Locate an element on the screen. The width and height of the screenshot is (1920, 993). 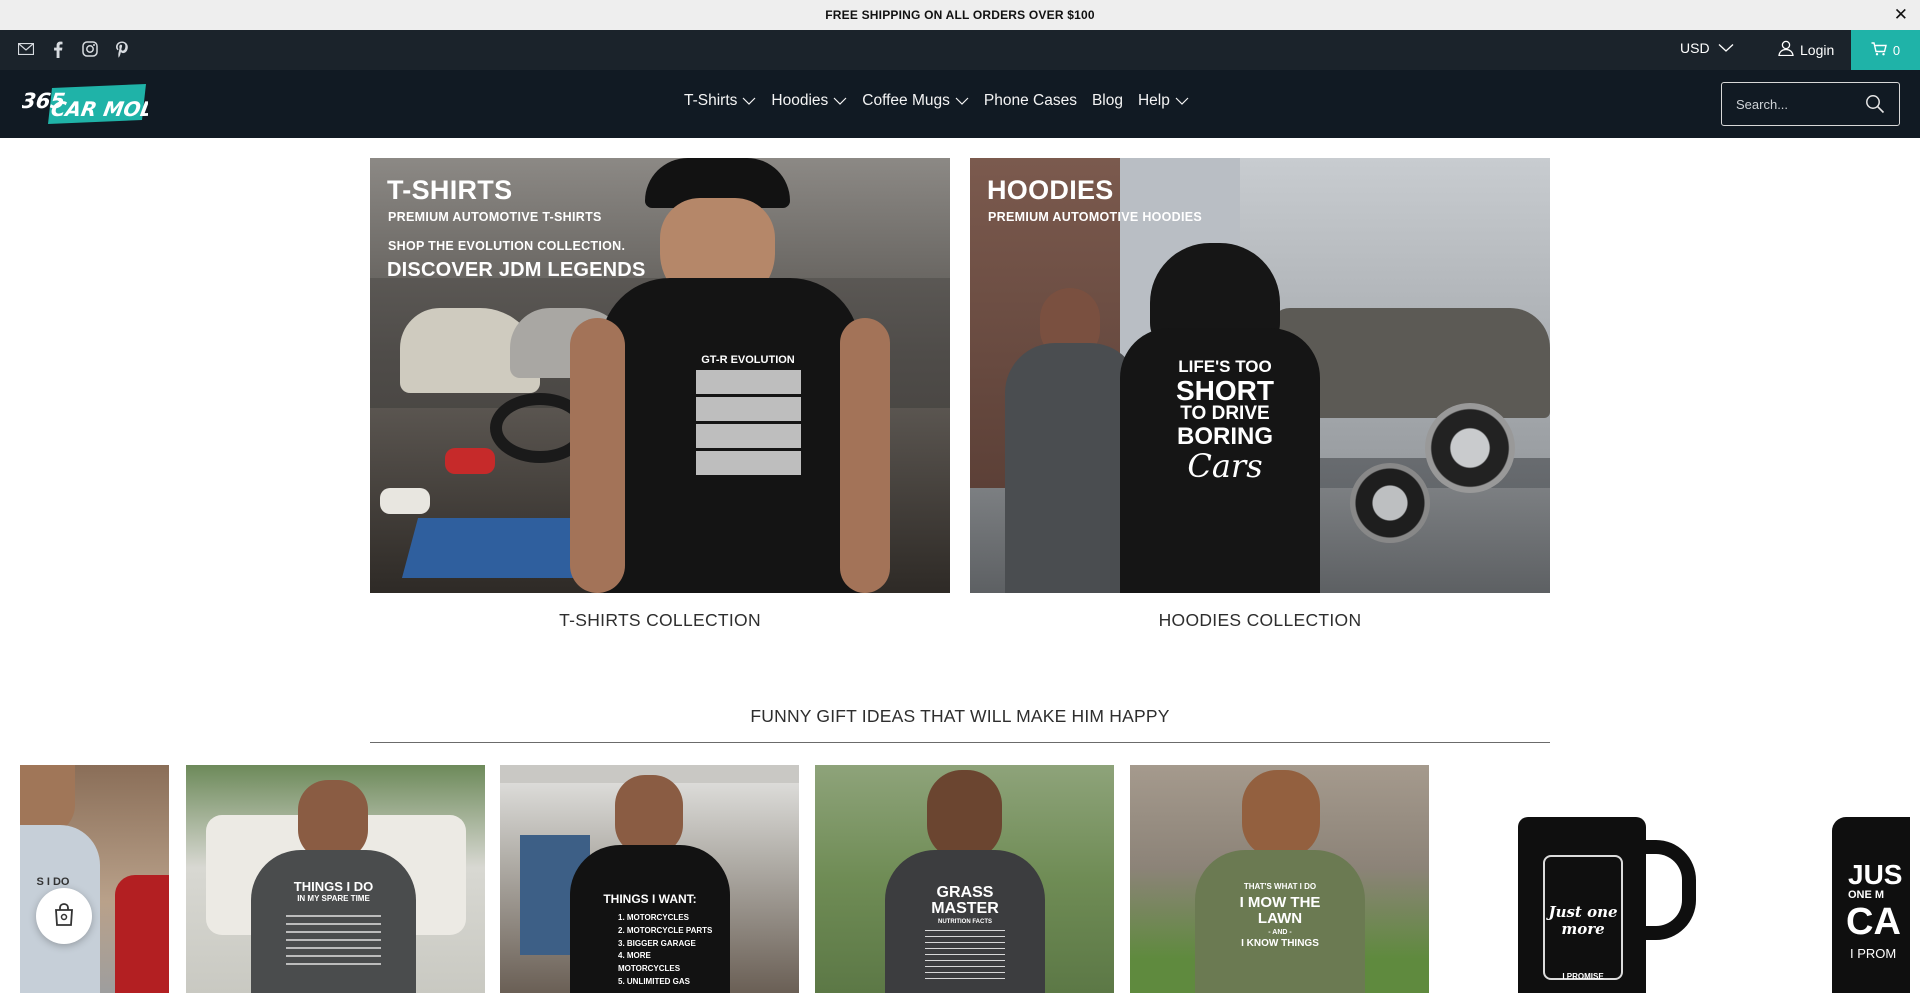
banner-title: HOODIES is located at coordinates (1050, 190).